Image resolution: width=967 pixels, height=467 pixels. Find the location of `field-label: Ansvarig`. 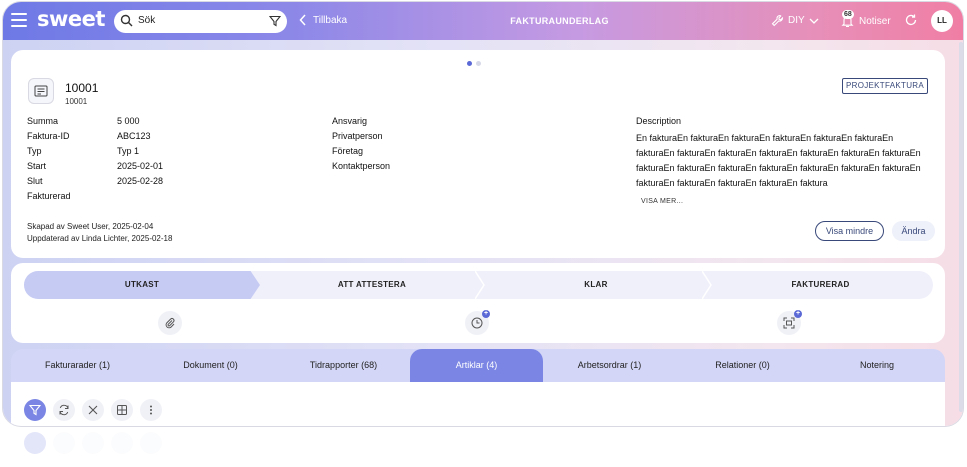

field-label: Ansvarig is located at coordinates (350, 121).